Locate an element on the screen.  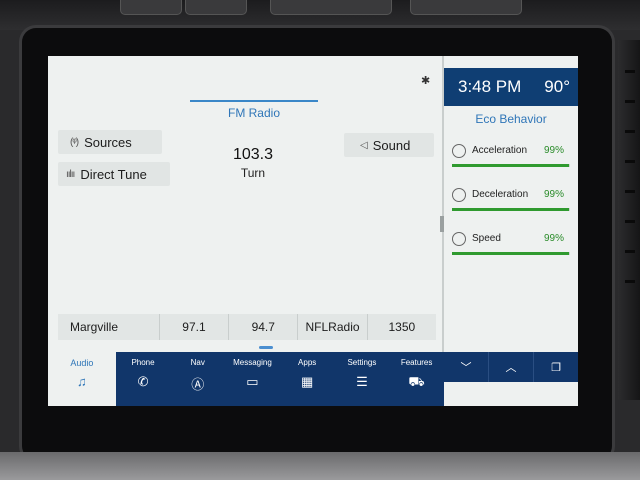
preset-bar: Margville 97.1 94.7 NFLRadio 1350 is located at coordinates (247, 327).